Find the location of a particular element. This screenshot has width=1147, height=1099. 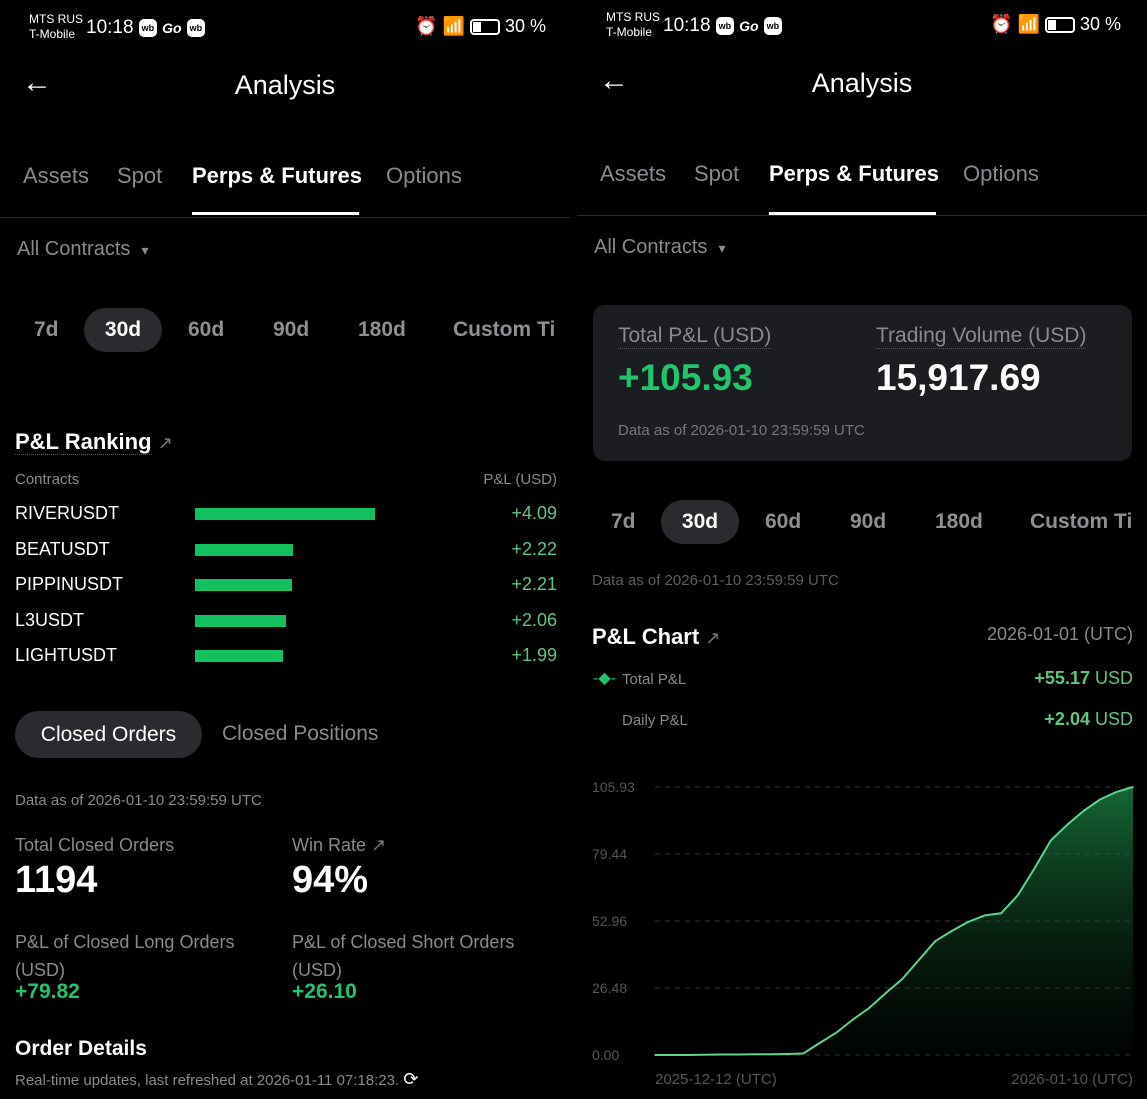

daily-pnl-legend: Daily P&L is located at coordinates (655, 720).